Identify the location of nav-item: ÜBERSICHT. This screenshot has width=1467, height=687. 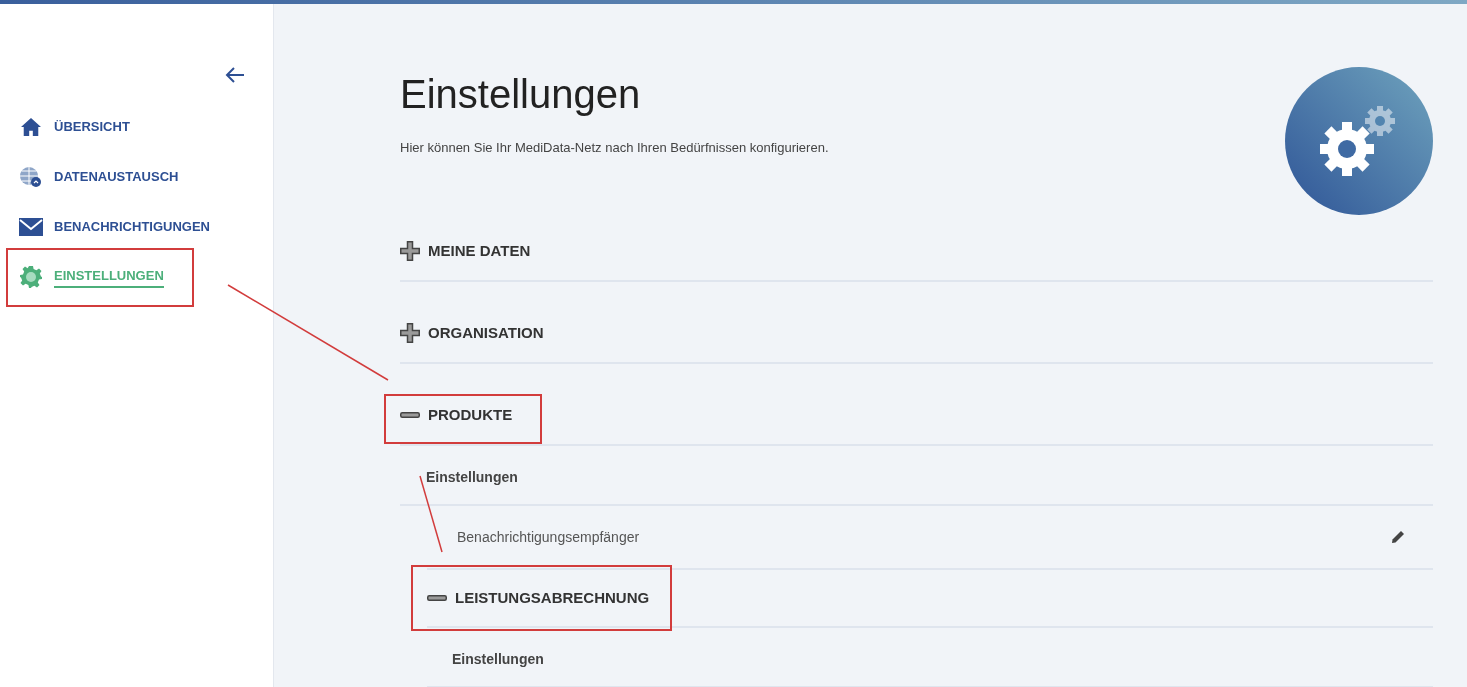
(74, 127).